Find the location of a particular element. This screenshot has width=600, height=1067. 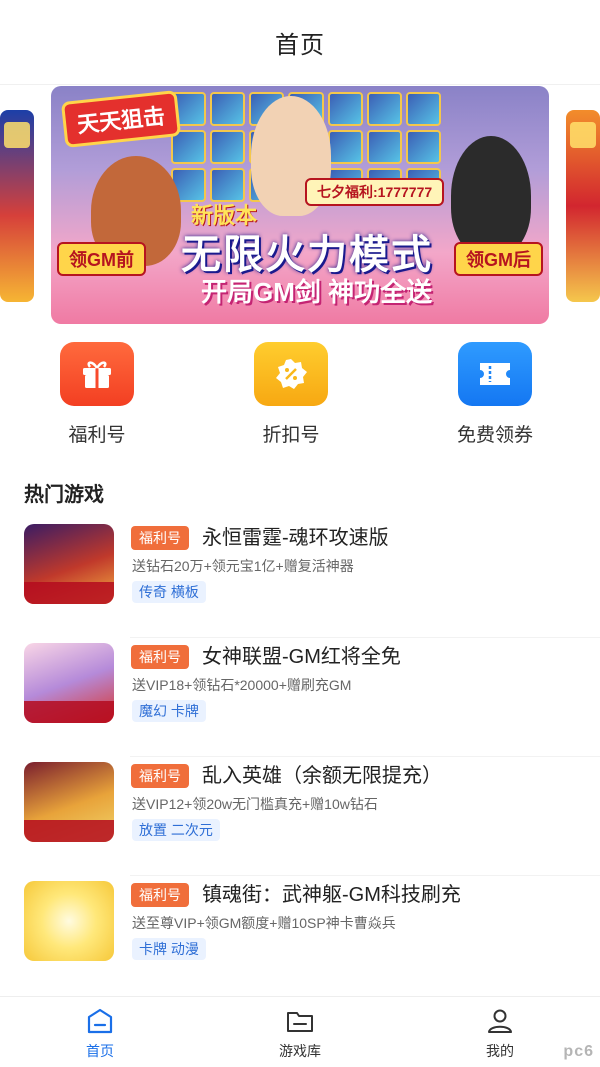

game-tags: 卡牌 动漫 is located at coordinates (169, 949).